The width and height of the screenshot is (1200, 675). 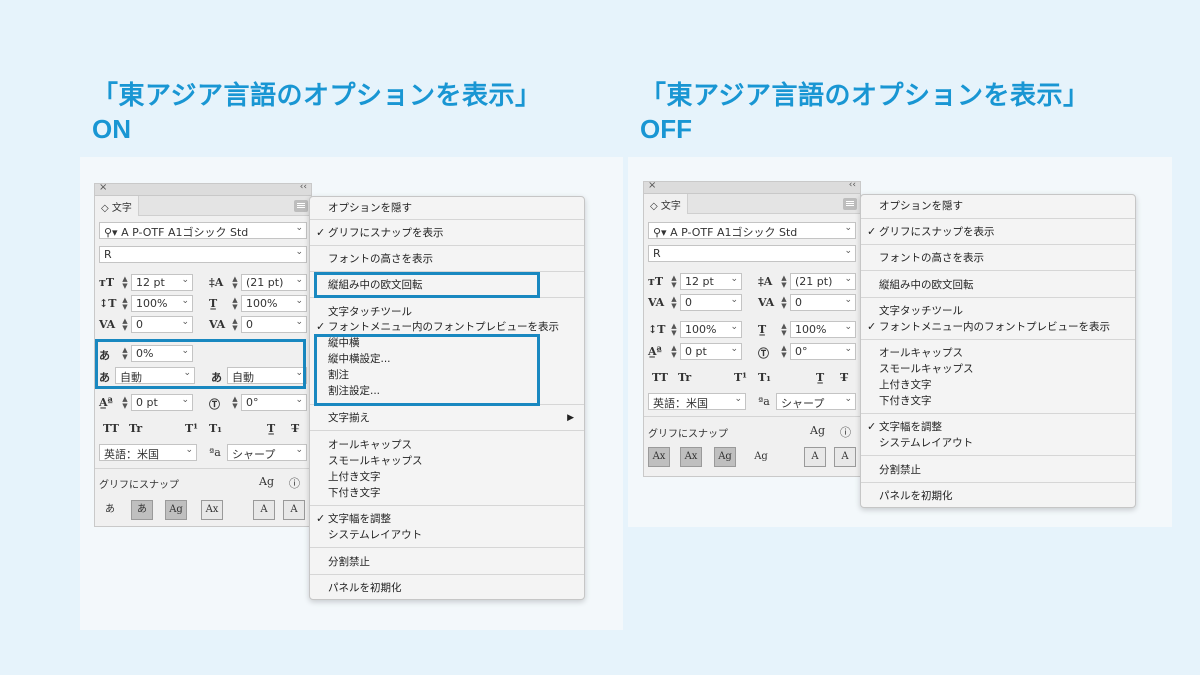 What do you see at coordinates (998, 285) in the screenshot?
I see `menu-item-rotate-roman-in-vertical: 縦組み中の欧文回転` at bounding box center [998, 285].